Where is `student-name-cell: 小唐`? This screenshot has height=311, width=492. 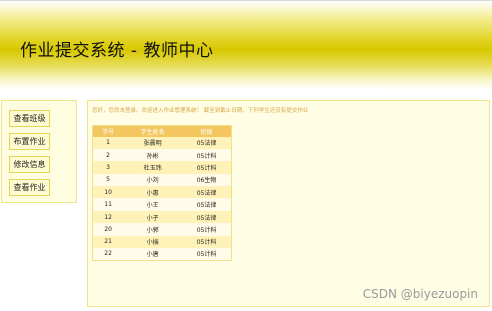
student-name-cell: 小唐 is located at coordinates (153, 254).